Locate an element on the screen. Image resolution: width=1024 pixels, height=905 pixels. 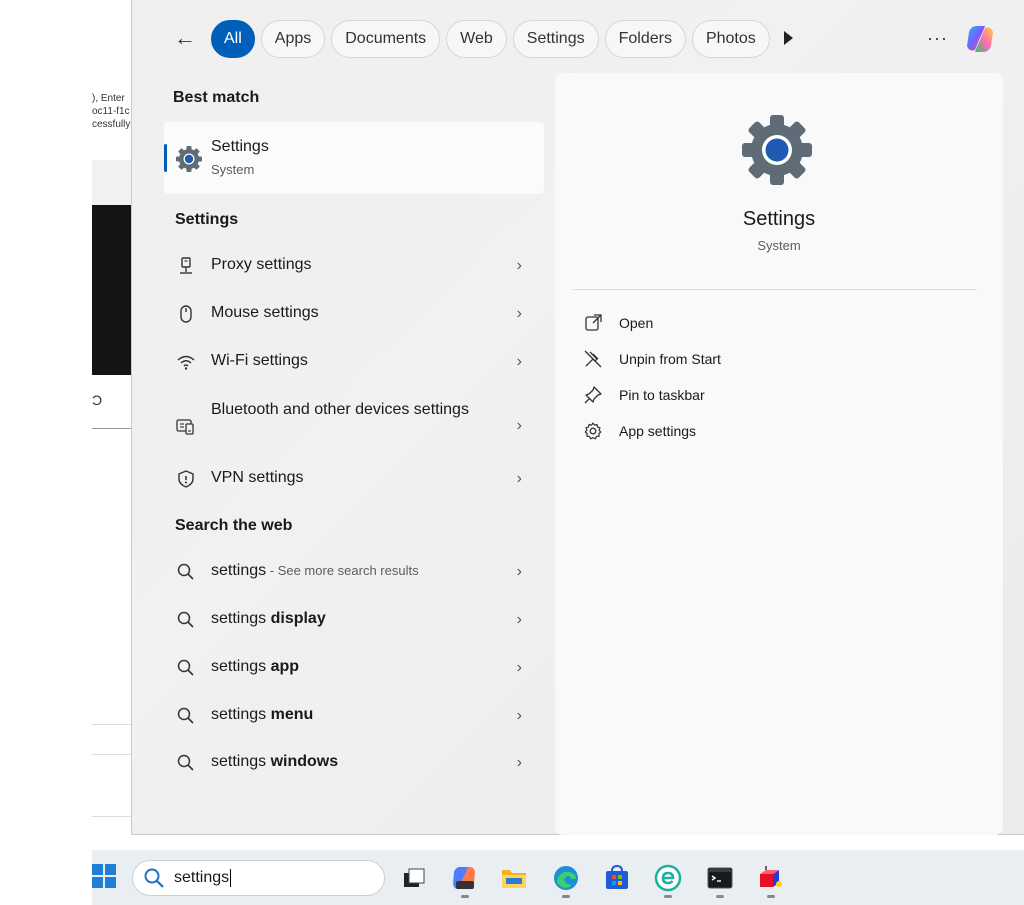
unpin-icon is located at coordinates (593, 359).